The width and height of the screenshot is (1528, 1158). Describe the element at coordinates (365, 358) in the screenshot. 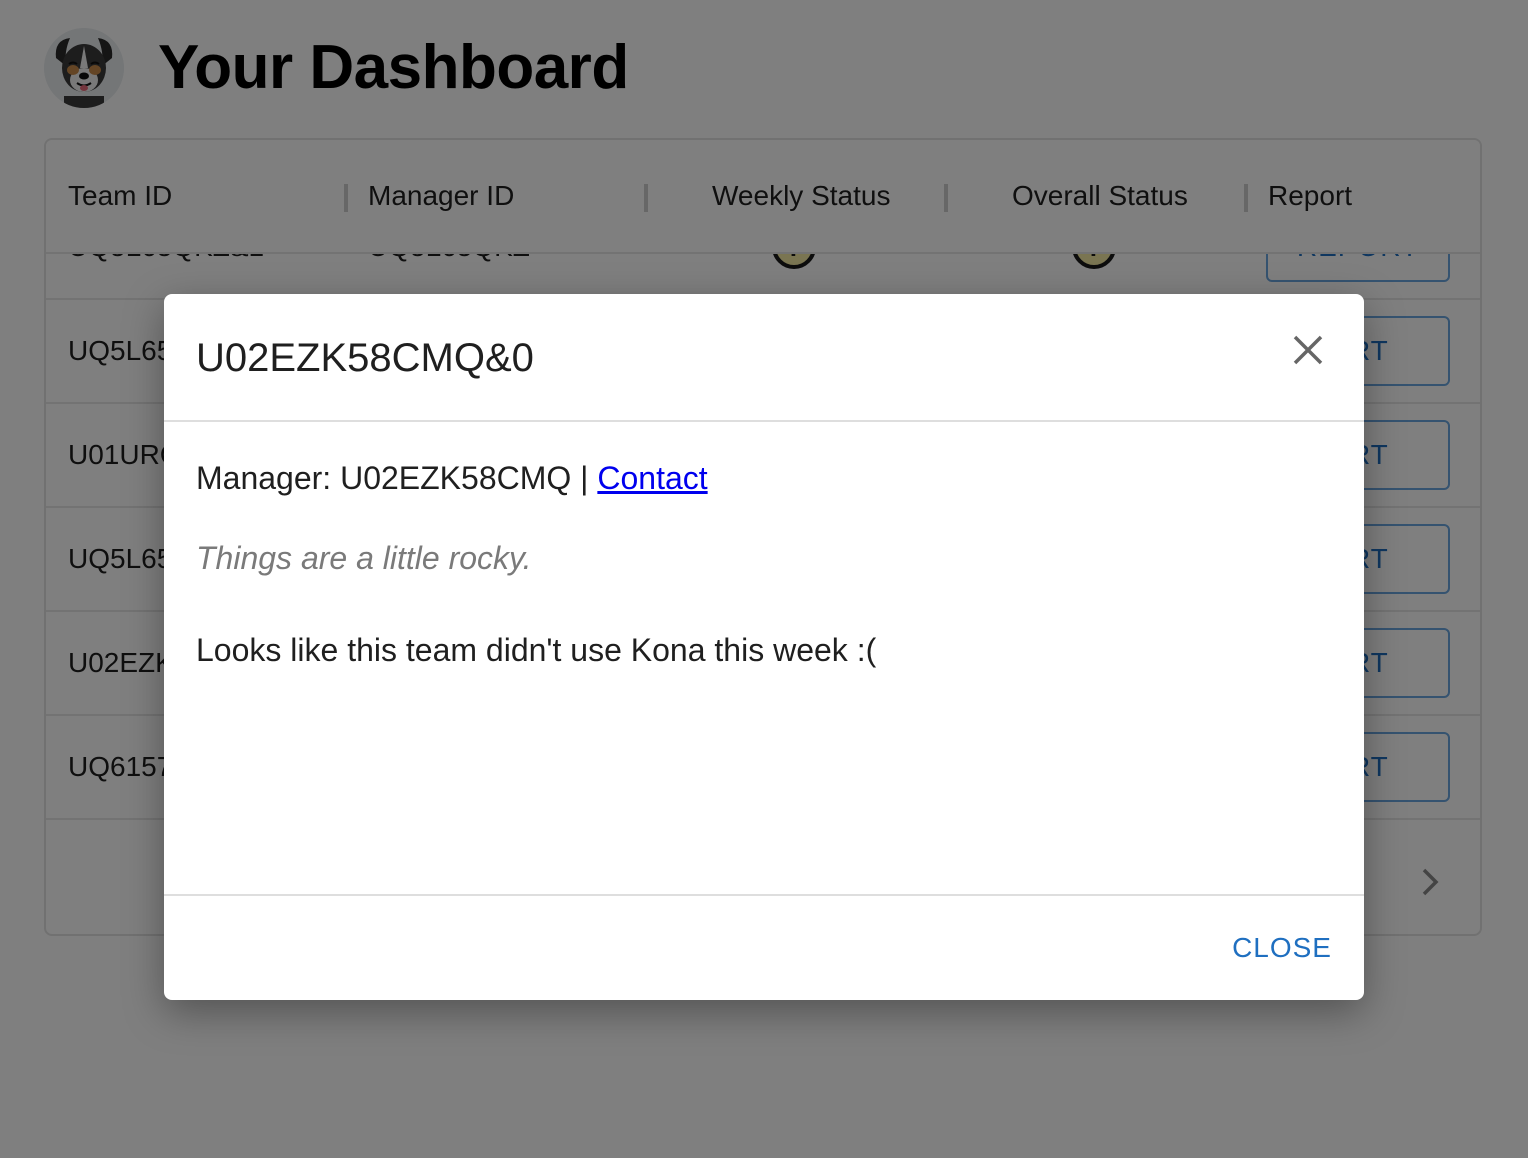

I see `dialog-title: U02EZK58CMQ&0` at that location.